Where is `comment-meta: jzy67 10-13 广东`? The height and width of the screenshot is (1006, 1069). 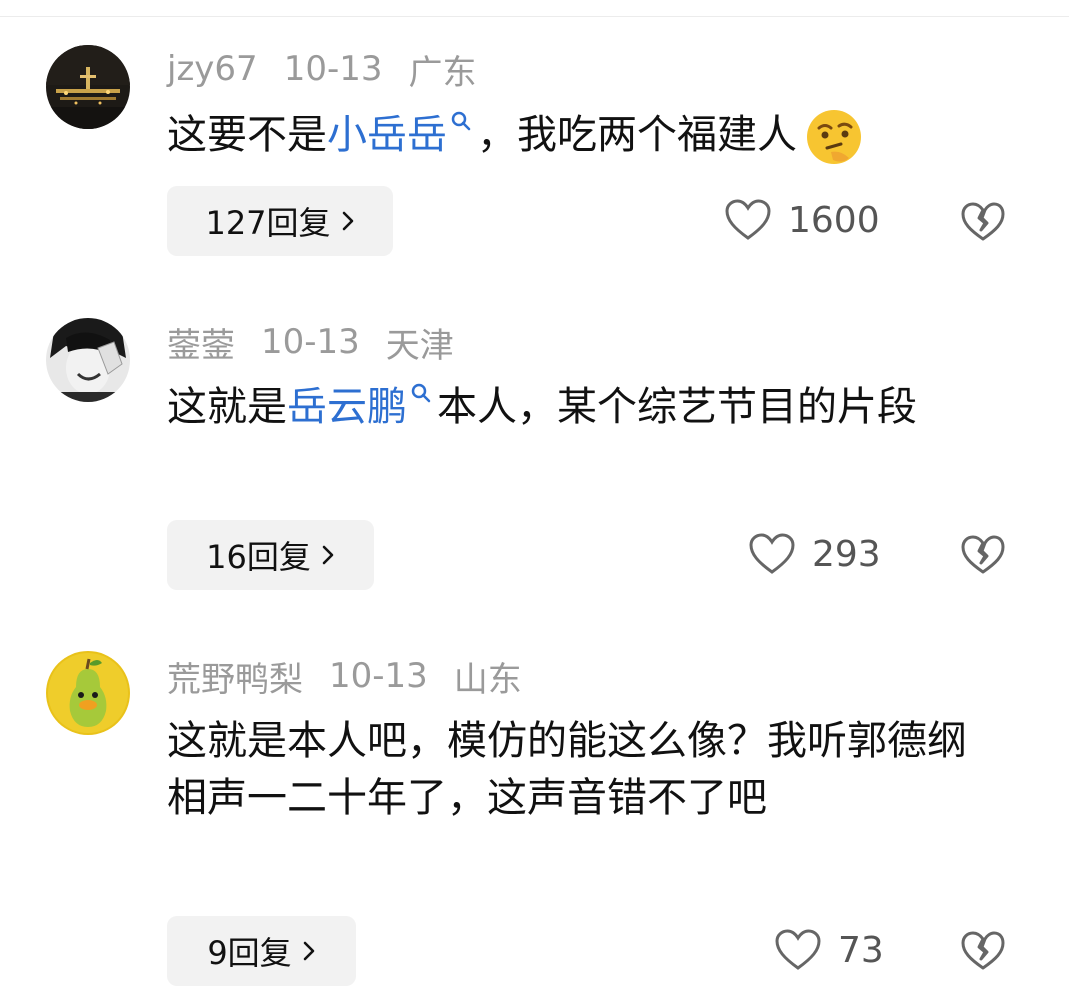 comment-meta: jzy67 10-13 广东 is located at coordinates (334, 70).